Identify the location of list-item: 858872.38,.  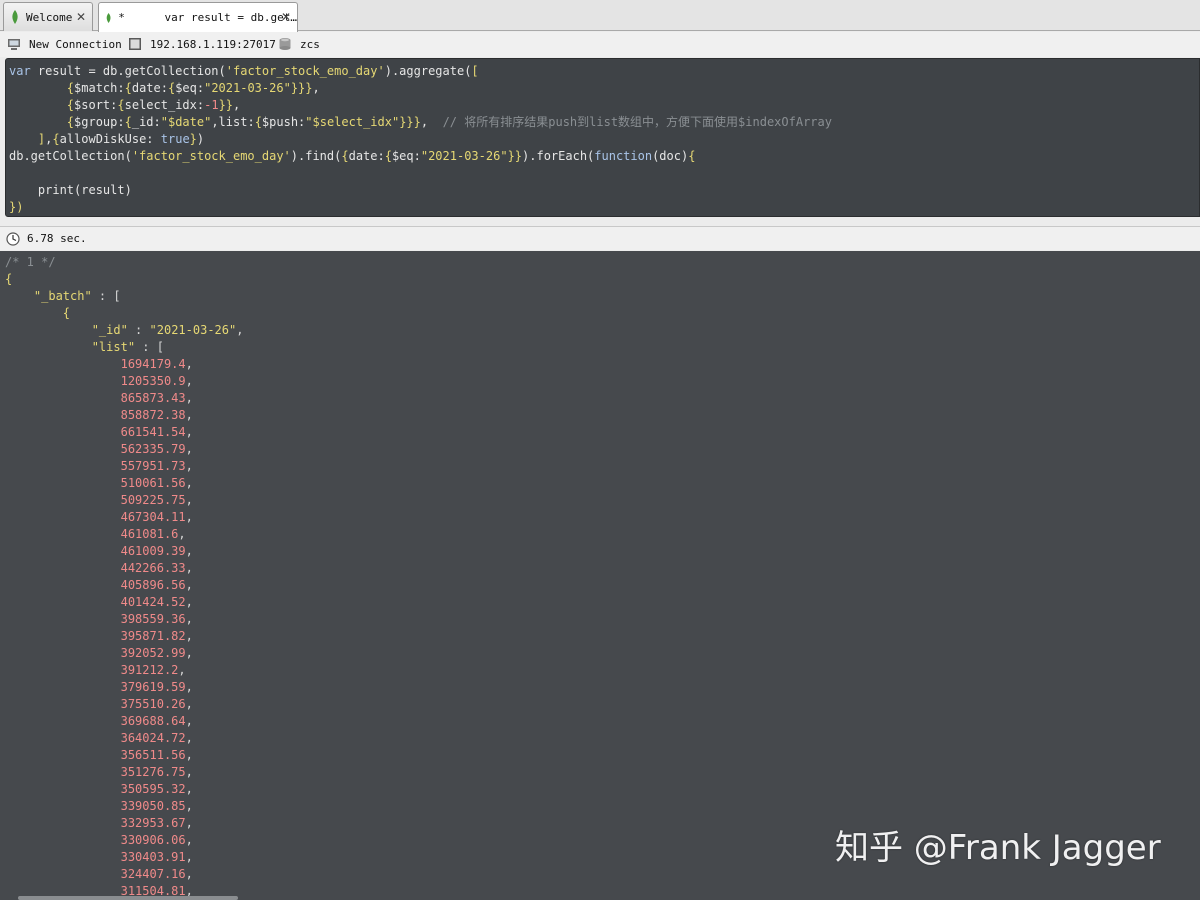
(156, 415).